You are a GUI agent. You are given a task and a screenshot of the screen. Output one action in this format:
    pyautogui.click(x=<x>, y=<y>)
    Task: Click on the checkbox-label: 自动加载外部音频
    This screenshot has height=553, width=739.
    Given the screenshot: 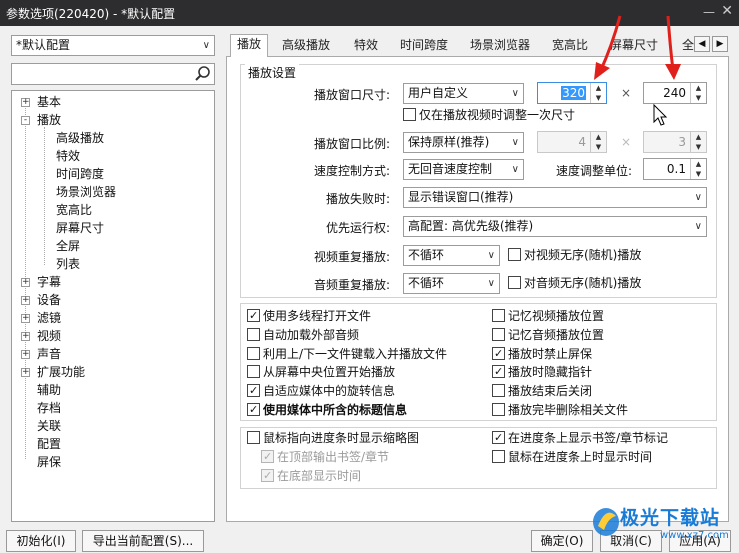 What is the action you would take?
    pyautogui.click(x=311, y=334)
    